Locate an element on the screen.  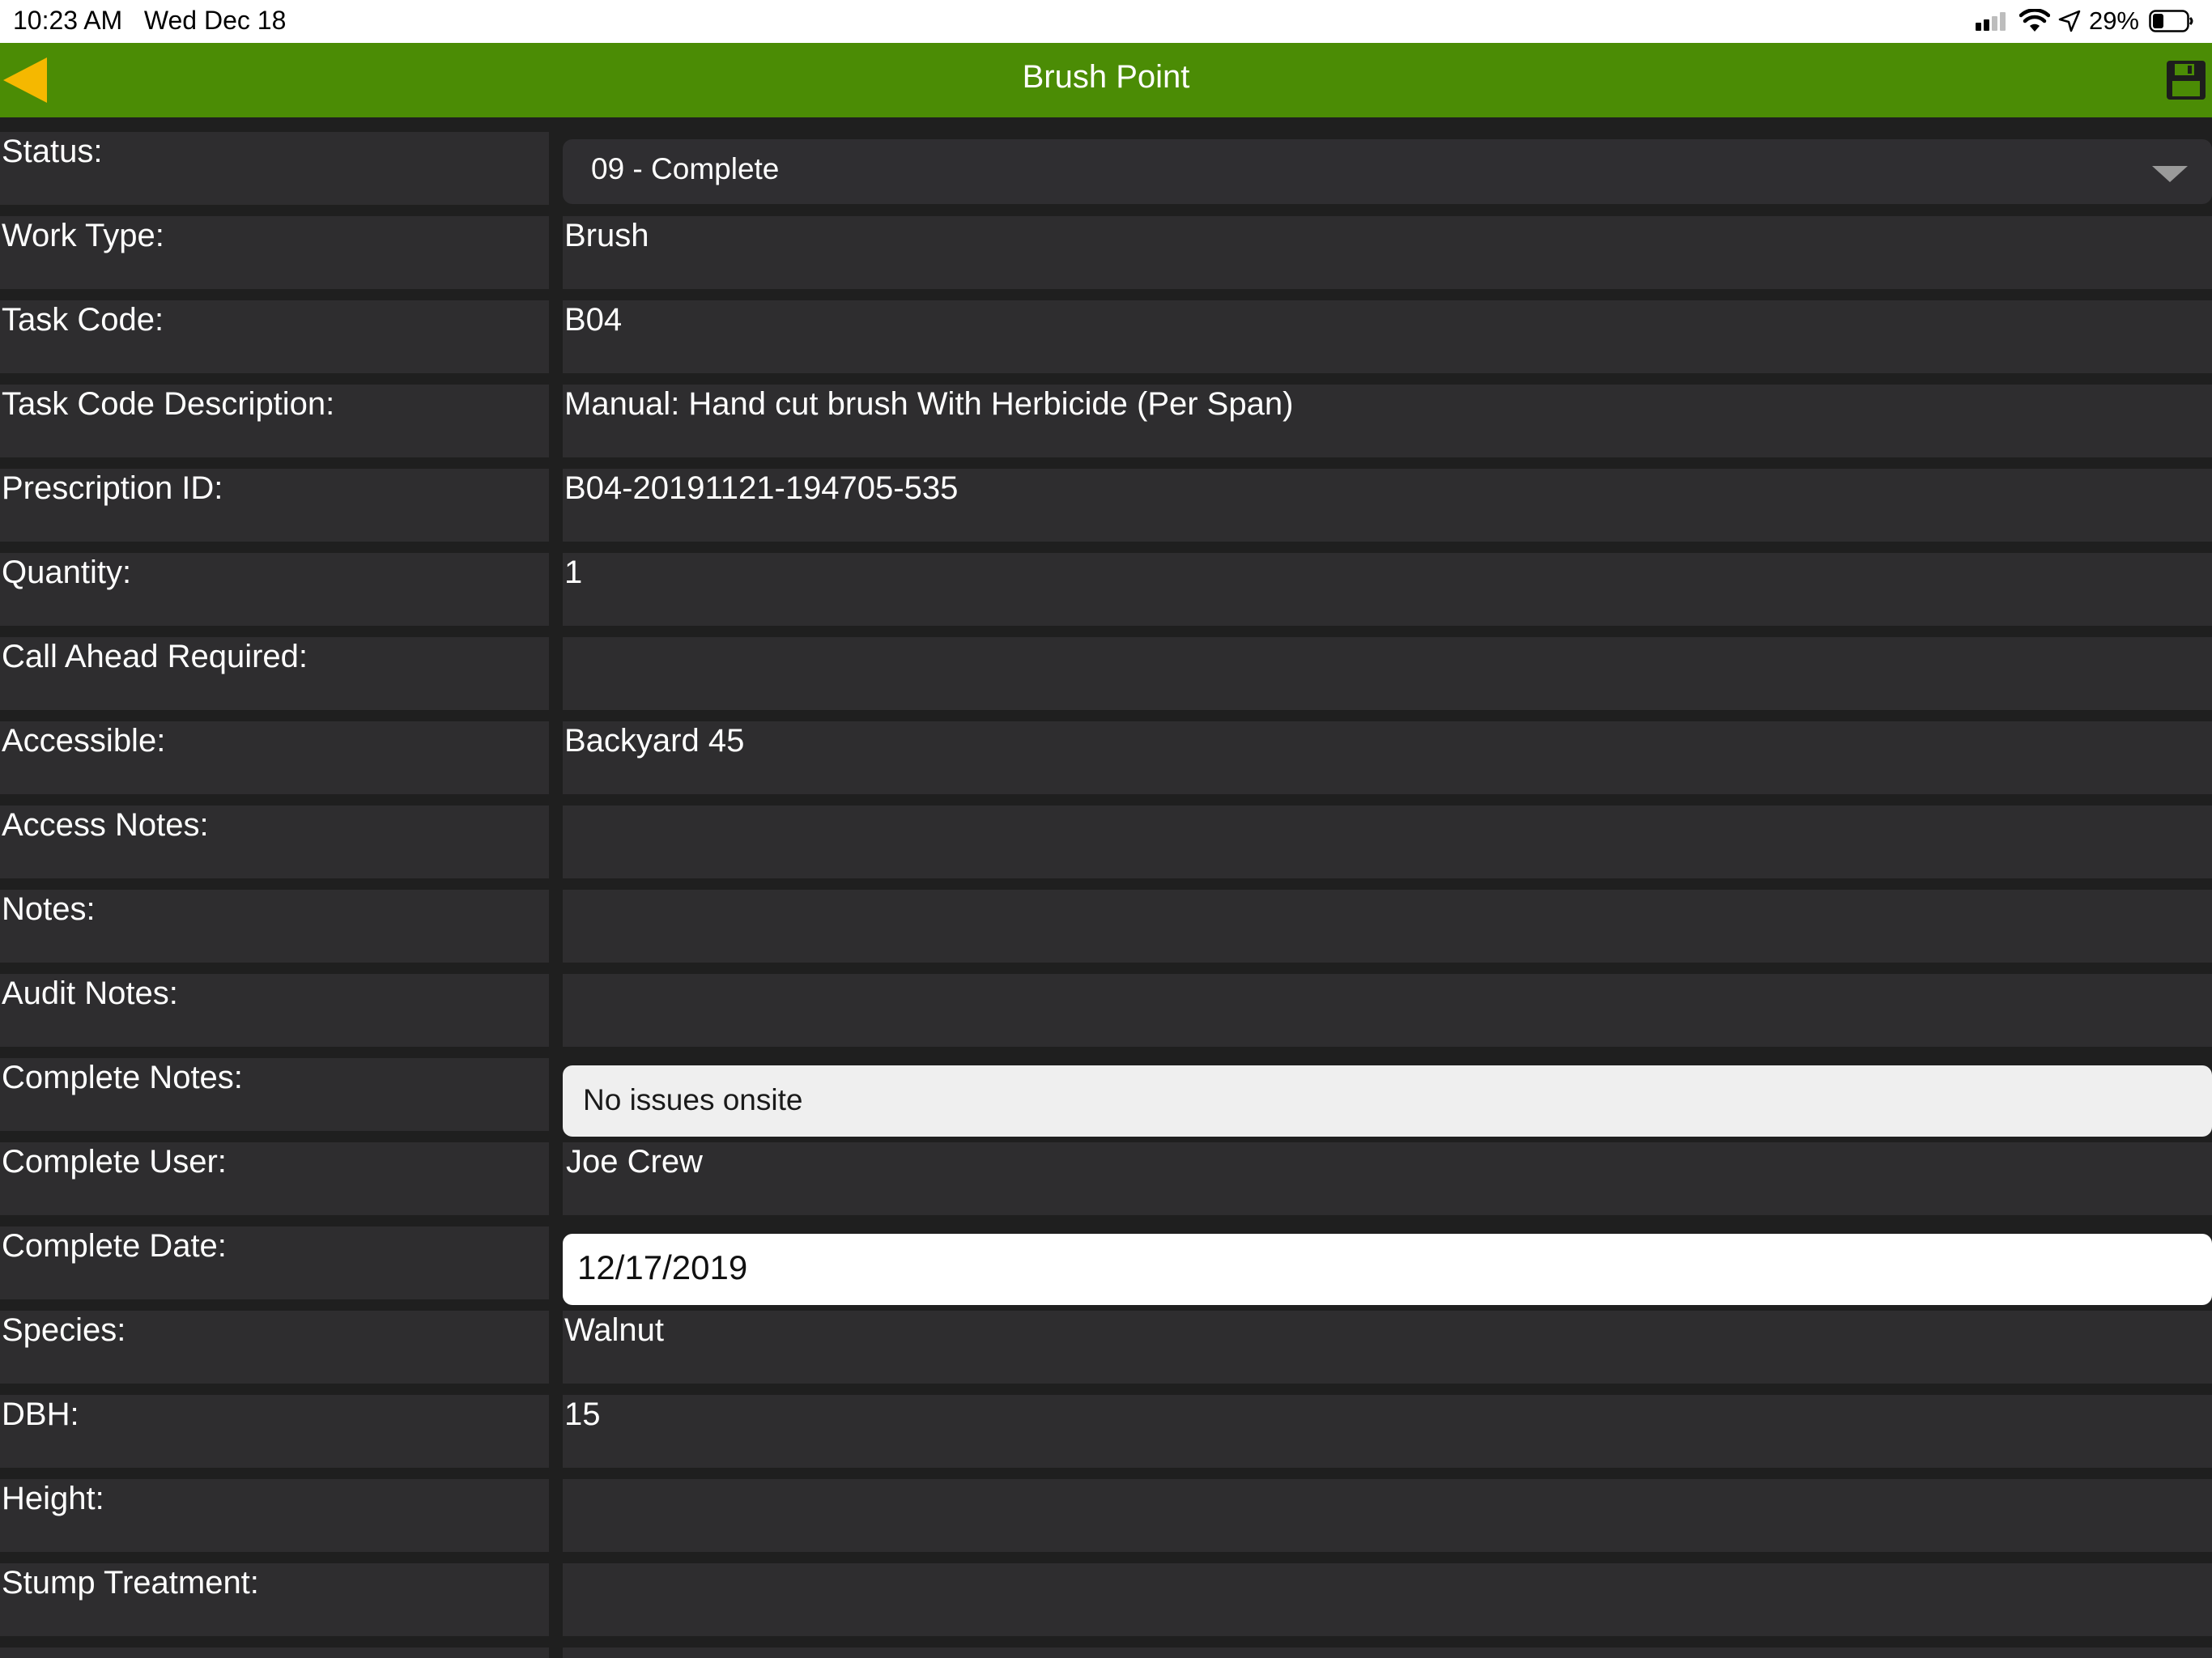
status-indicators: 29% is located at coordinates (2084, 21).